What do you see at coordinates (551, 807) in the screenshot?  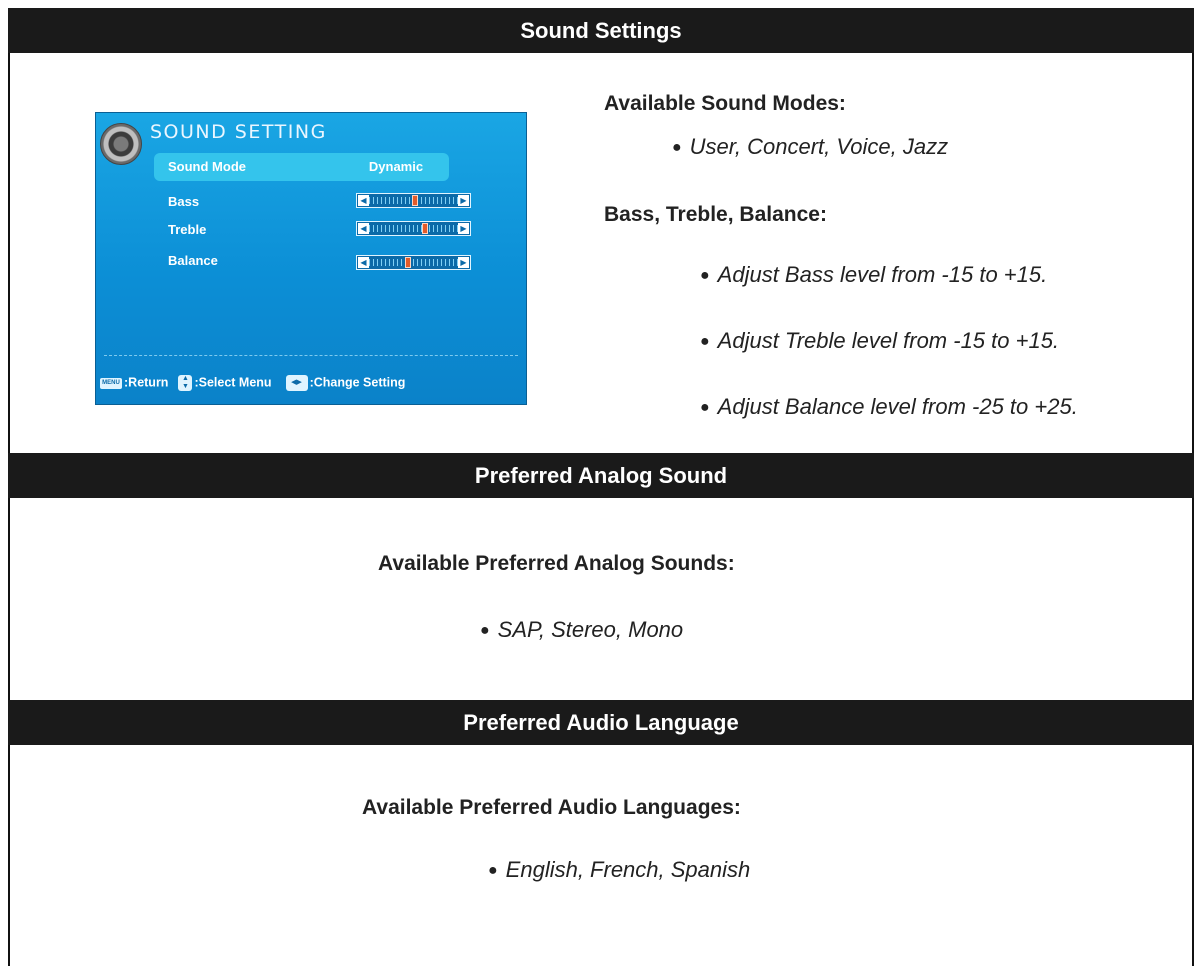 I see `audio-language-heading: Available Preferred Audio Languages:` at bounding box center [551, 807].